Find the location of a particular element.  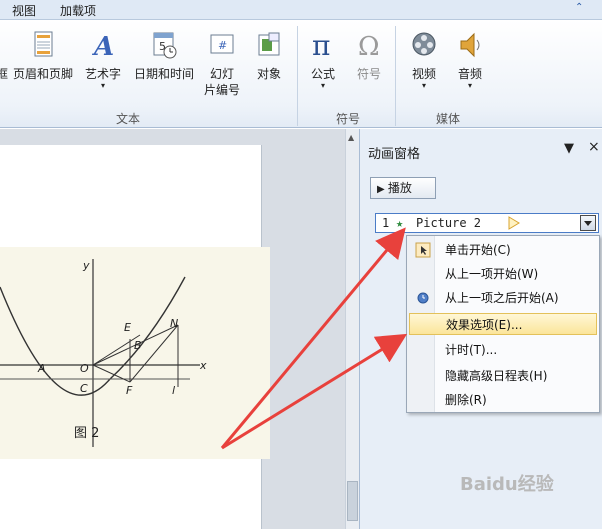

point-label-n: N is located at coordinates (174, 323).